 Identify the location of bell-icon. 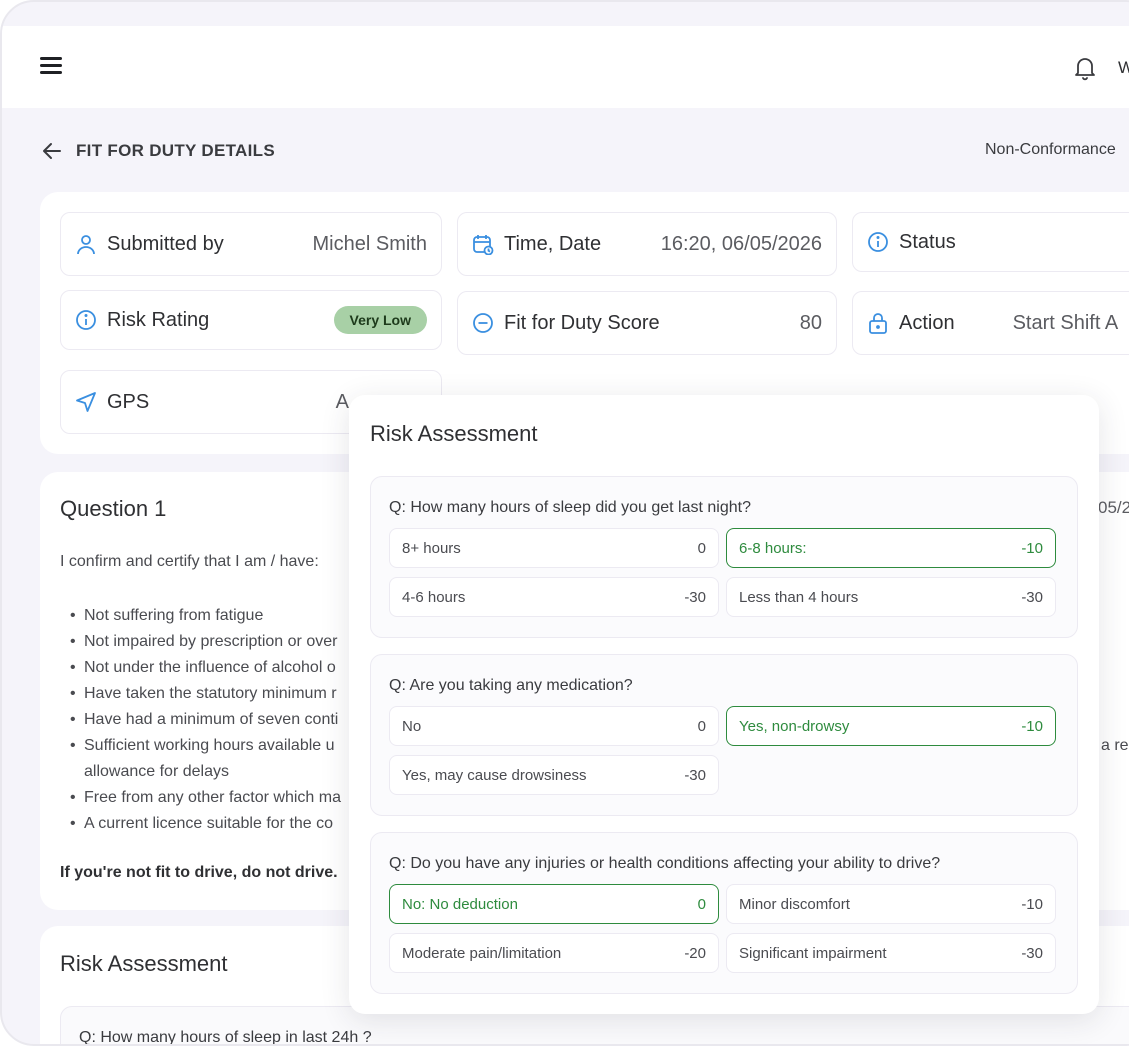
(1085, 68).